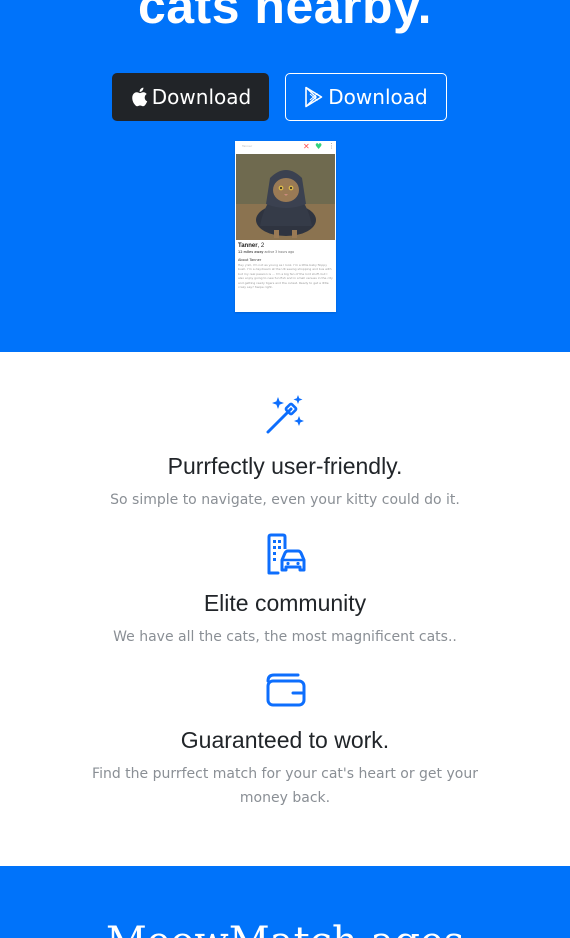 The height and width of the screenshot is (938, 570). I want to click on apple-icon, so click(139, 97).